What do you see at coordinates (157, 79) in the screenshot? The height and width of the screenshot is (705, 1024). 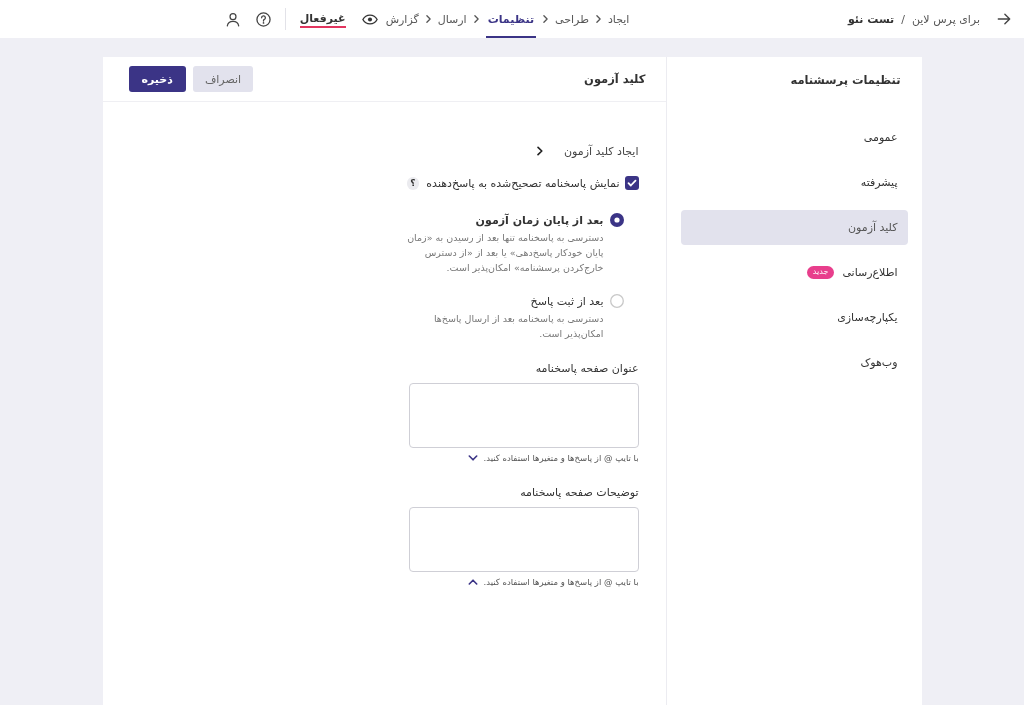 I see `save-button: ذخیره` at bounding box center [157, 79].